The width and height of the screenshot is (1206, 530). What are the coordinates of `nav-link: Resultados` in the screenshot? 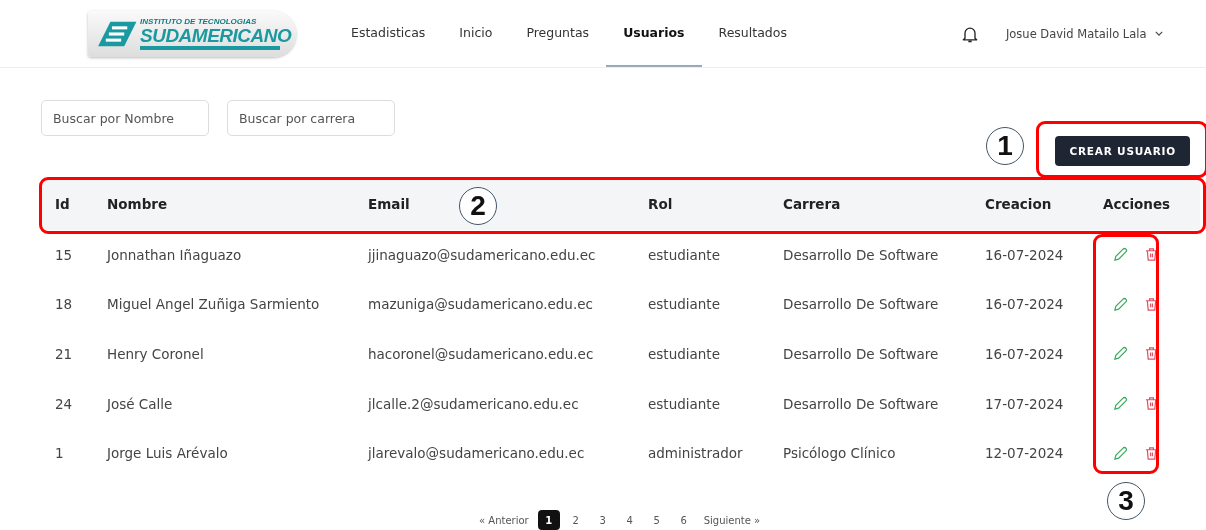 It's located at (752, 33).